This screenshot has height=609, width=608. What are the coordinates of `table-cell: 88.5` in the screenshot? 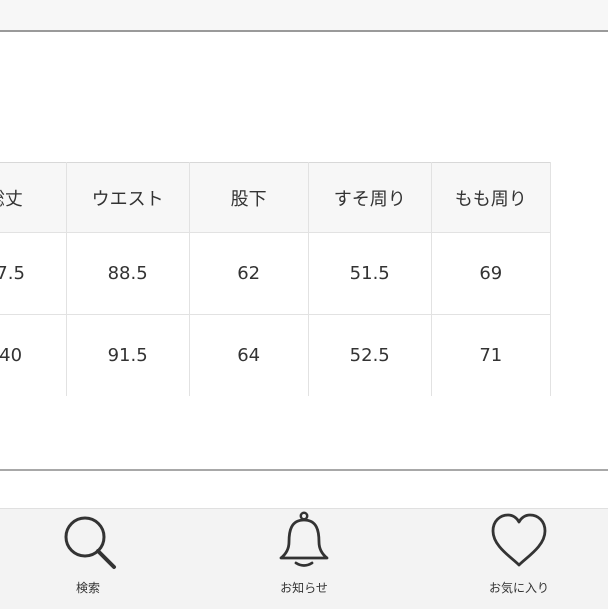 It's located at (127, 273).